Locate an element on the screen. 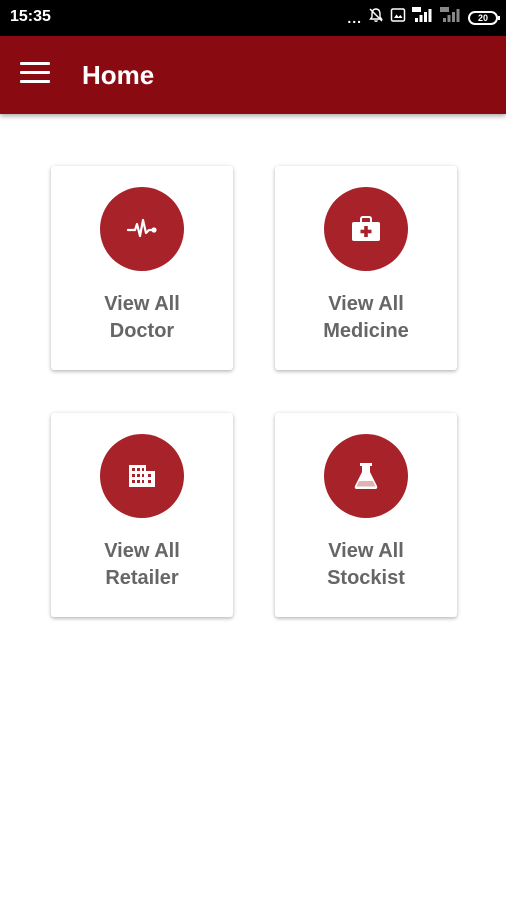 Image resolution: width=506 pixels, height=900 pixels. flask-icon is located at coordinates (366, 476).